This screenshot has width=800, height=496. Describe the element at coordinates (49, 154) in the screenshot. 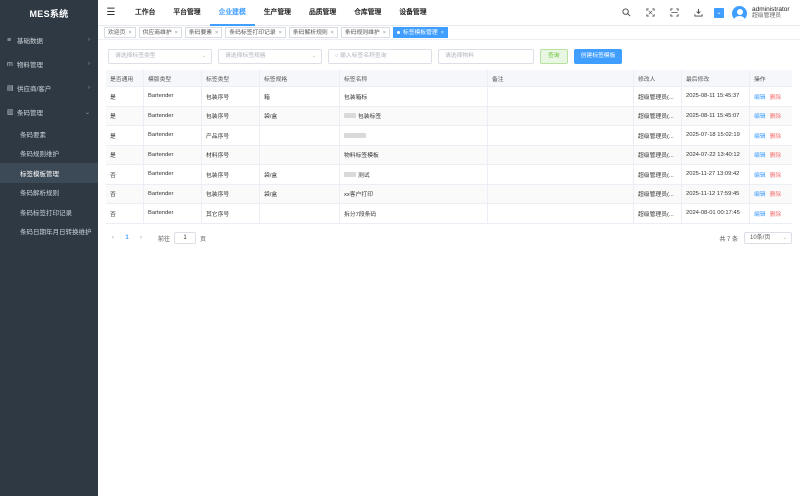

I see `sidebar-subitem-1: 条码规则维护` at that location.